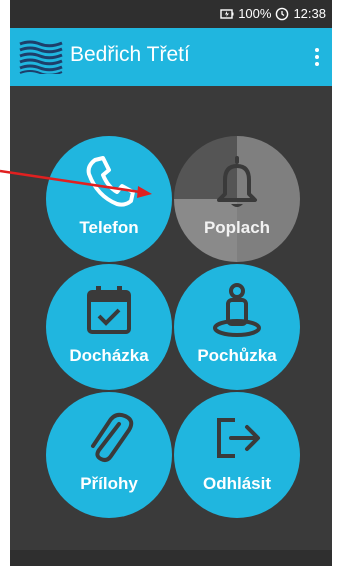 This screenshot has height=566, width=340. Describe the element at coordinates (171, 558) in the screenshot. I see `bottom-bar` at that location.